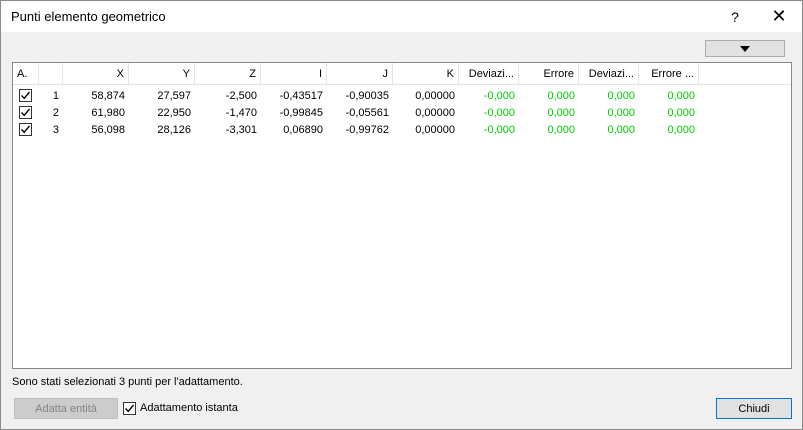 The image size is (803, 430). What do you see at coordinates (401, 16) in the screenshot?
I see `title-bar: Punti elemento geometrico ? ✕` at bounding box center [401, 16].